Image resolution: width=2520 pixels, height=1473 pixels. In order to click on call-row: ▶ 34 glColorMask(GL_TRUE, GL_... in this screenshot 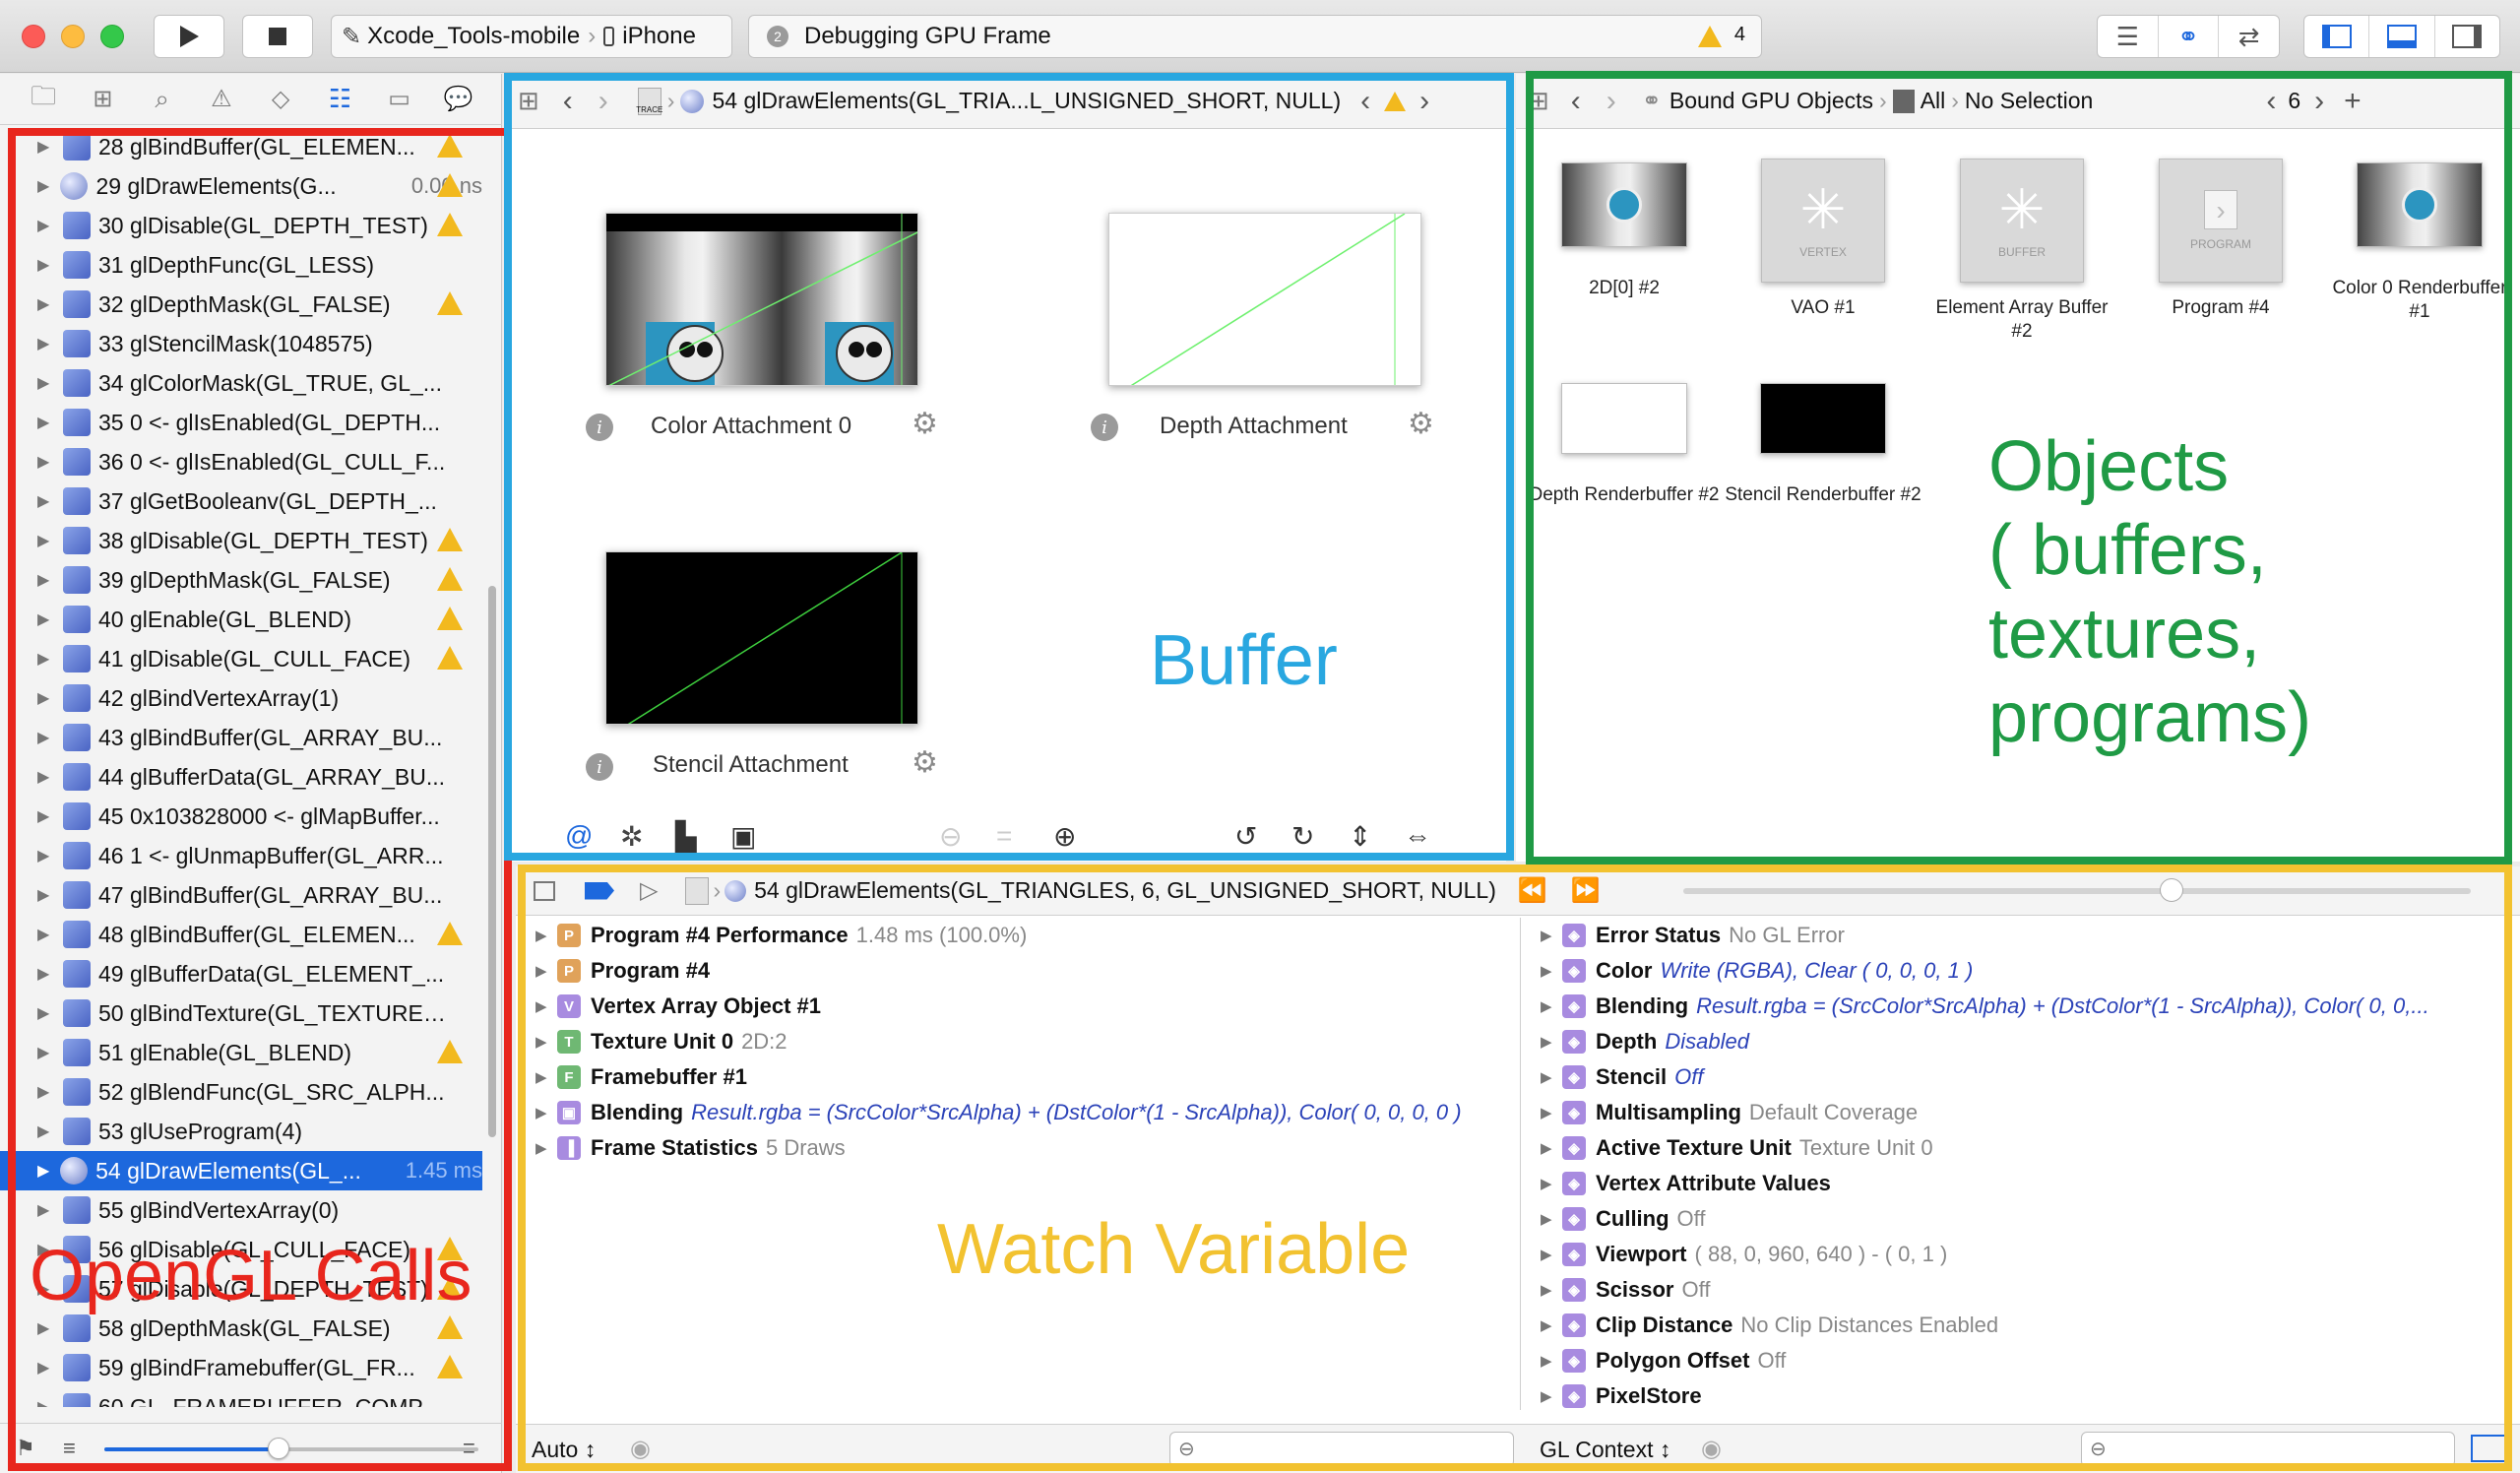, I will do `click(241, 383)`.